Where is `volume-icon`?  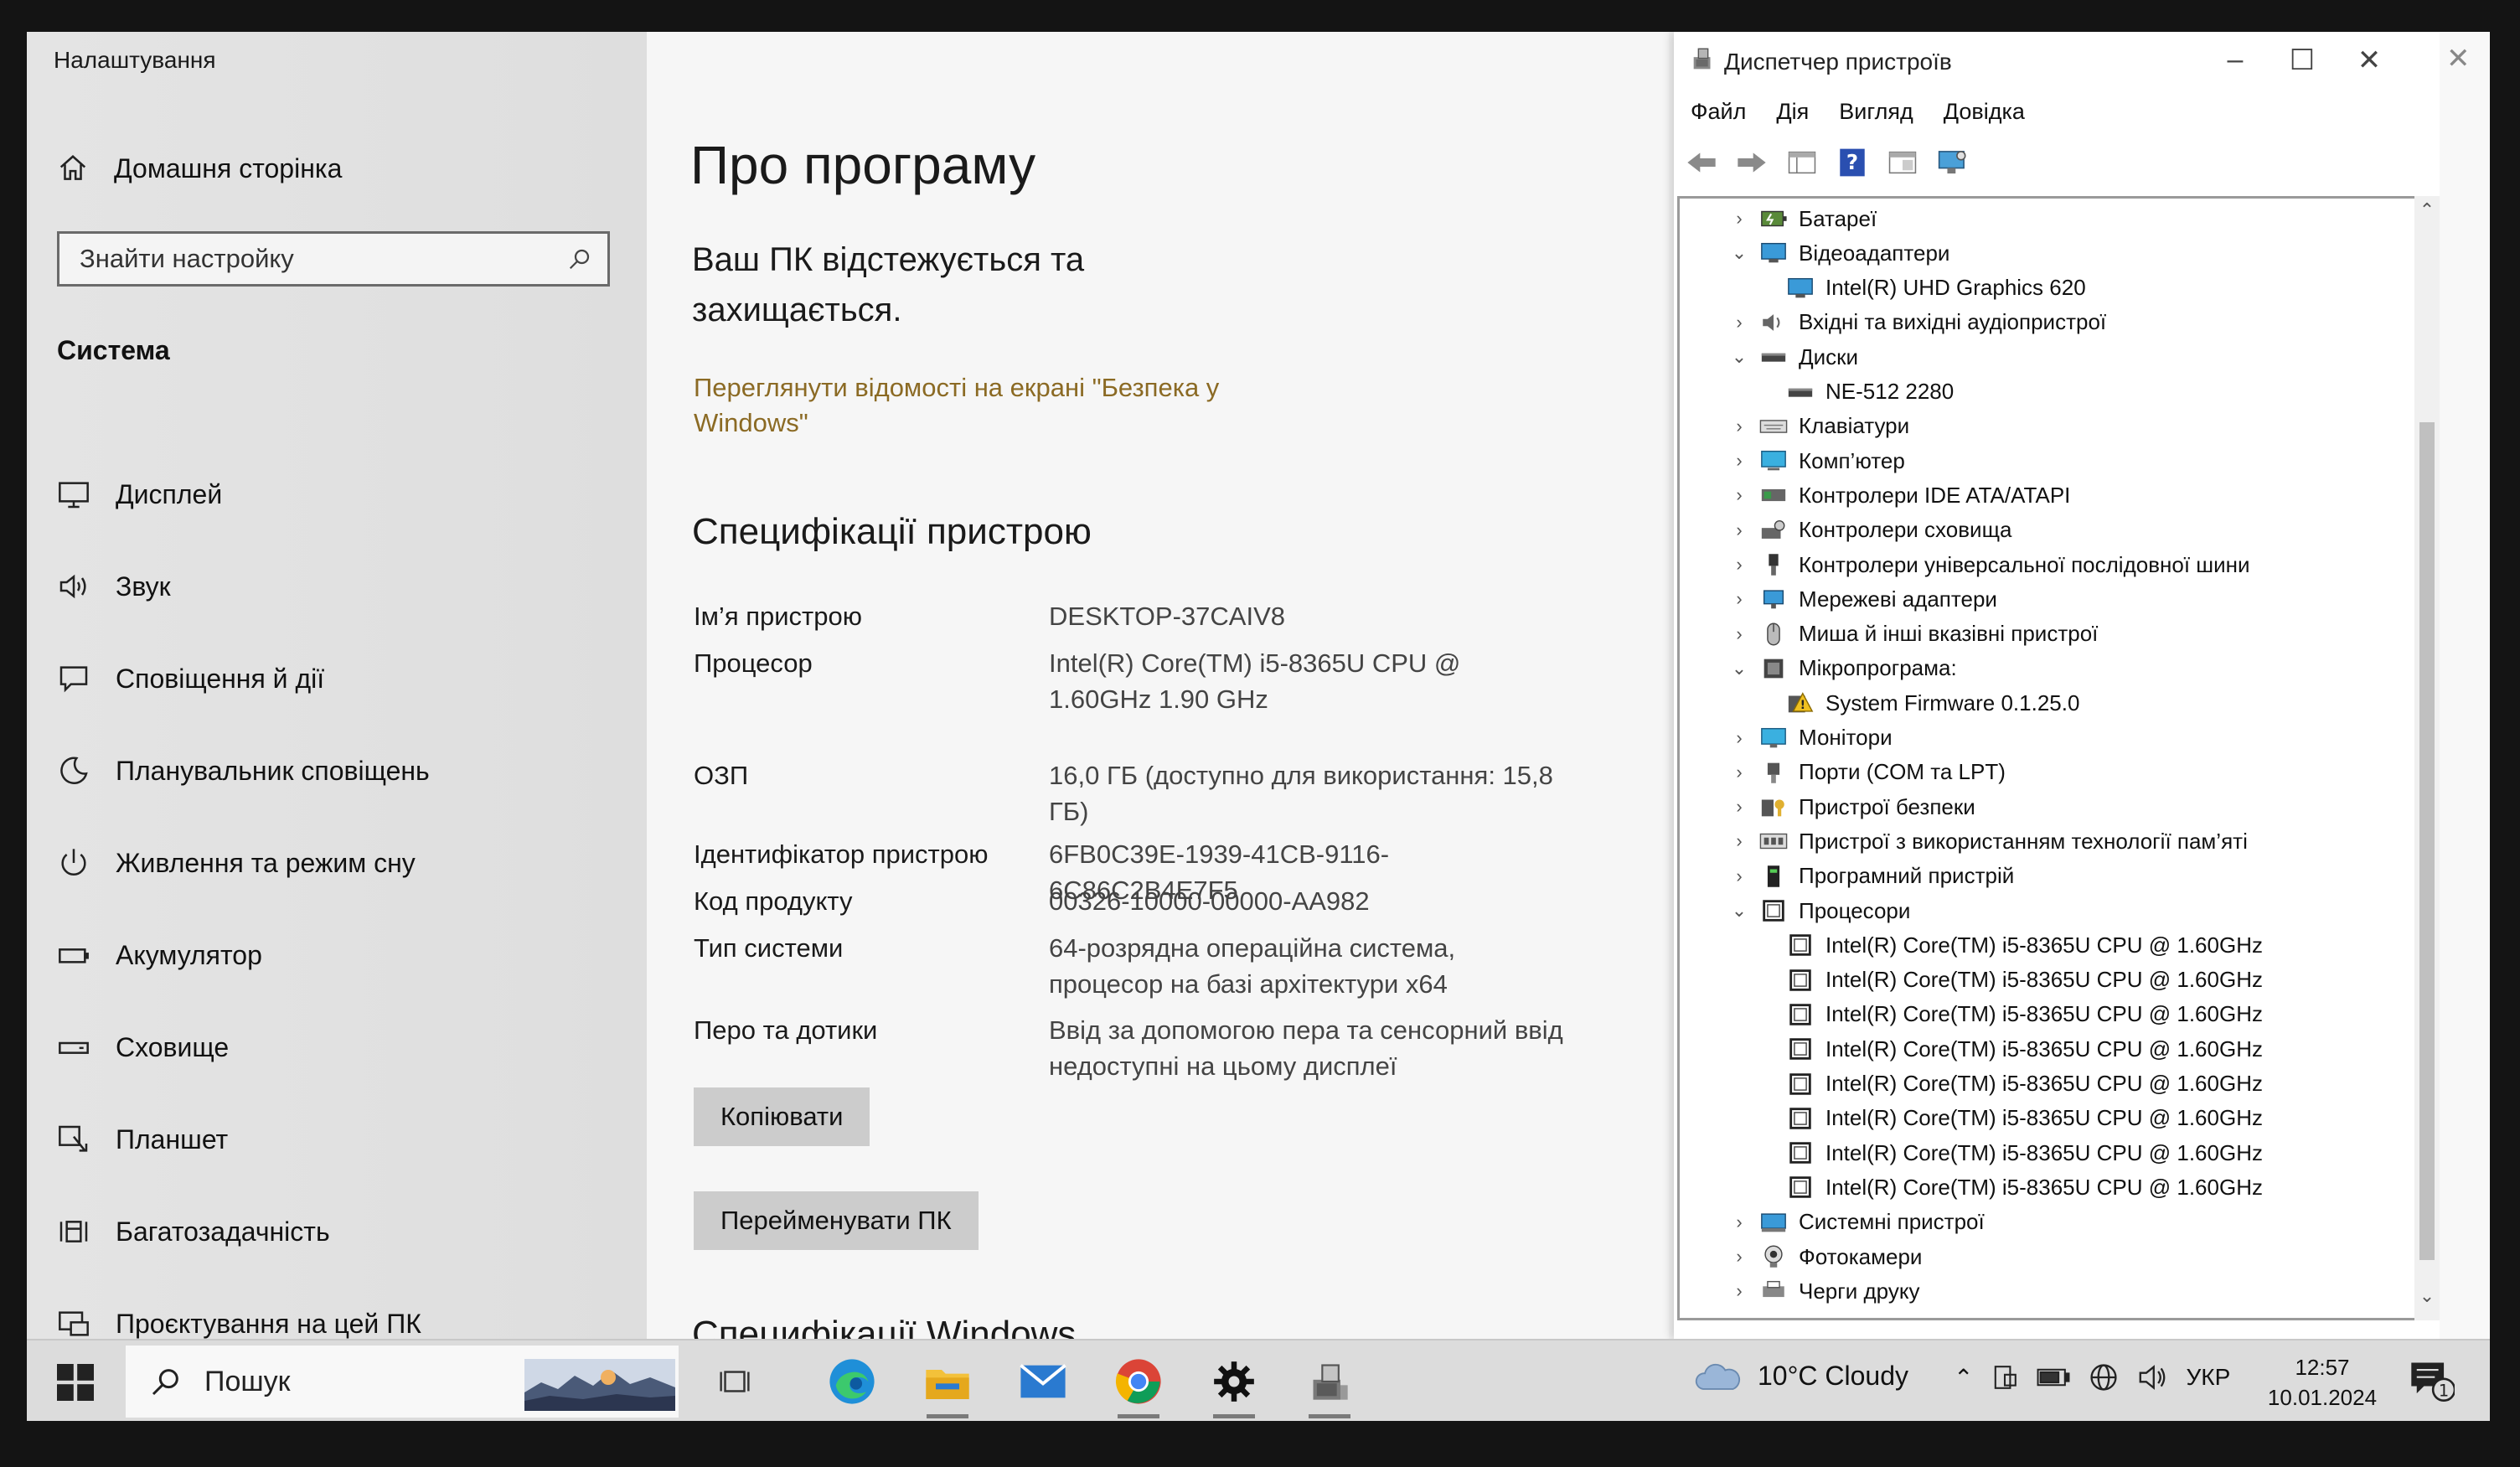
volume-icon is located at coordinates (2152, 1377).